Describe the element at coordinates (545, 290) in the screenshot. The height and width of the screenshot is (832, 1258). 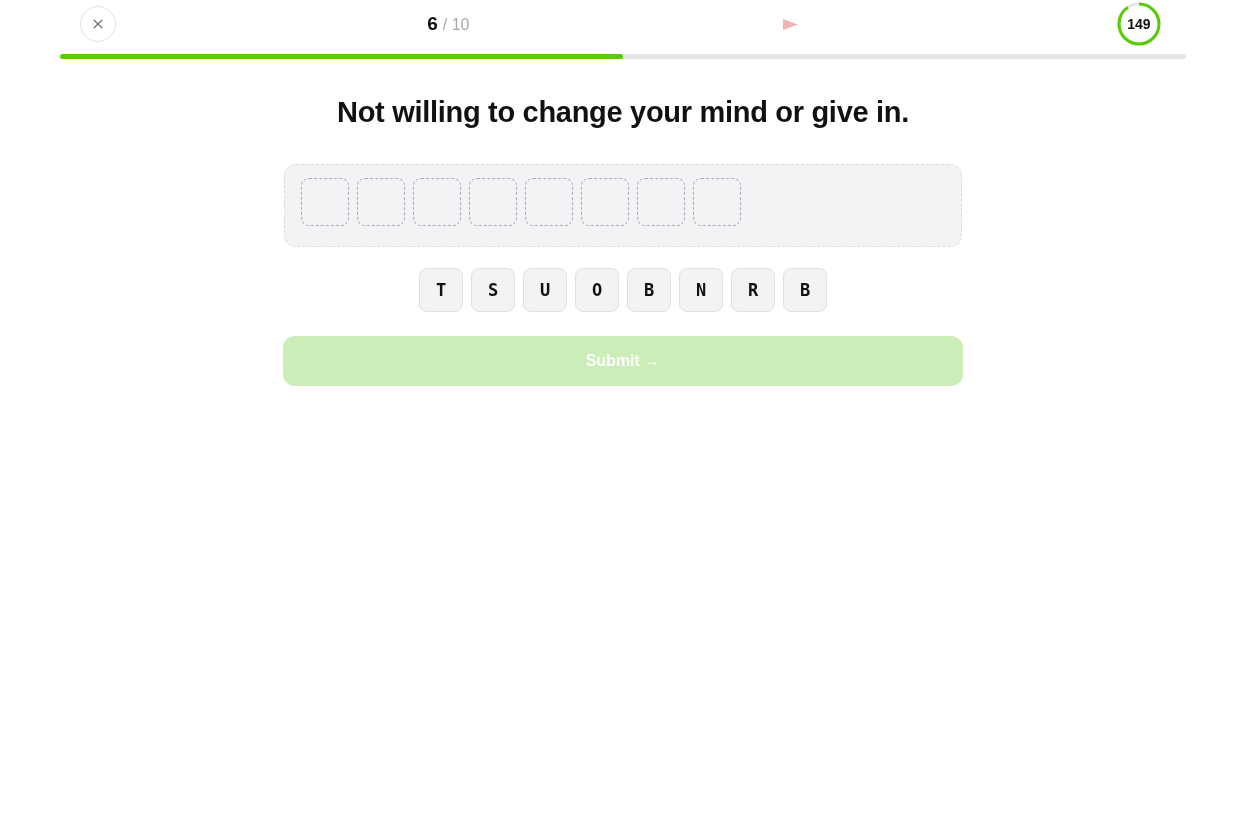
I see `letter-tile: U` at that location.